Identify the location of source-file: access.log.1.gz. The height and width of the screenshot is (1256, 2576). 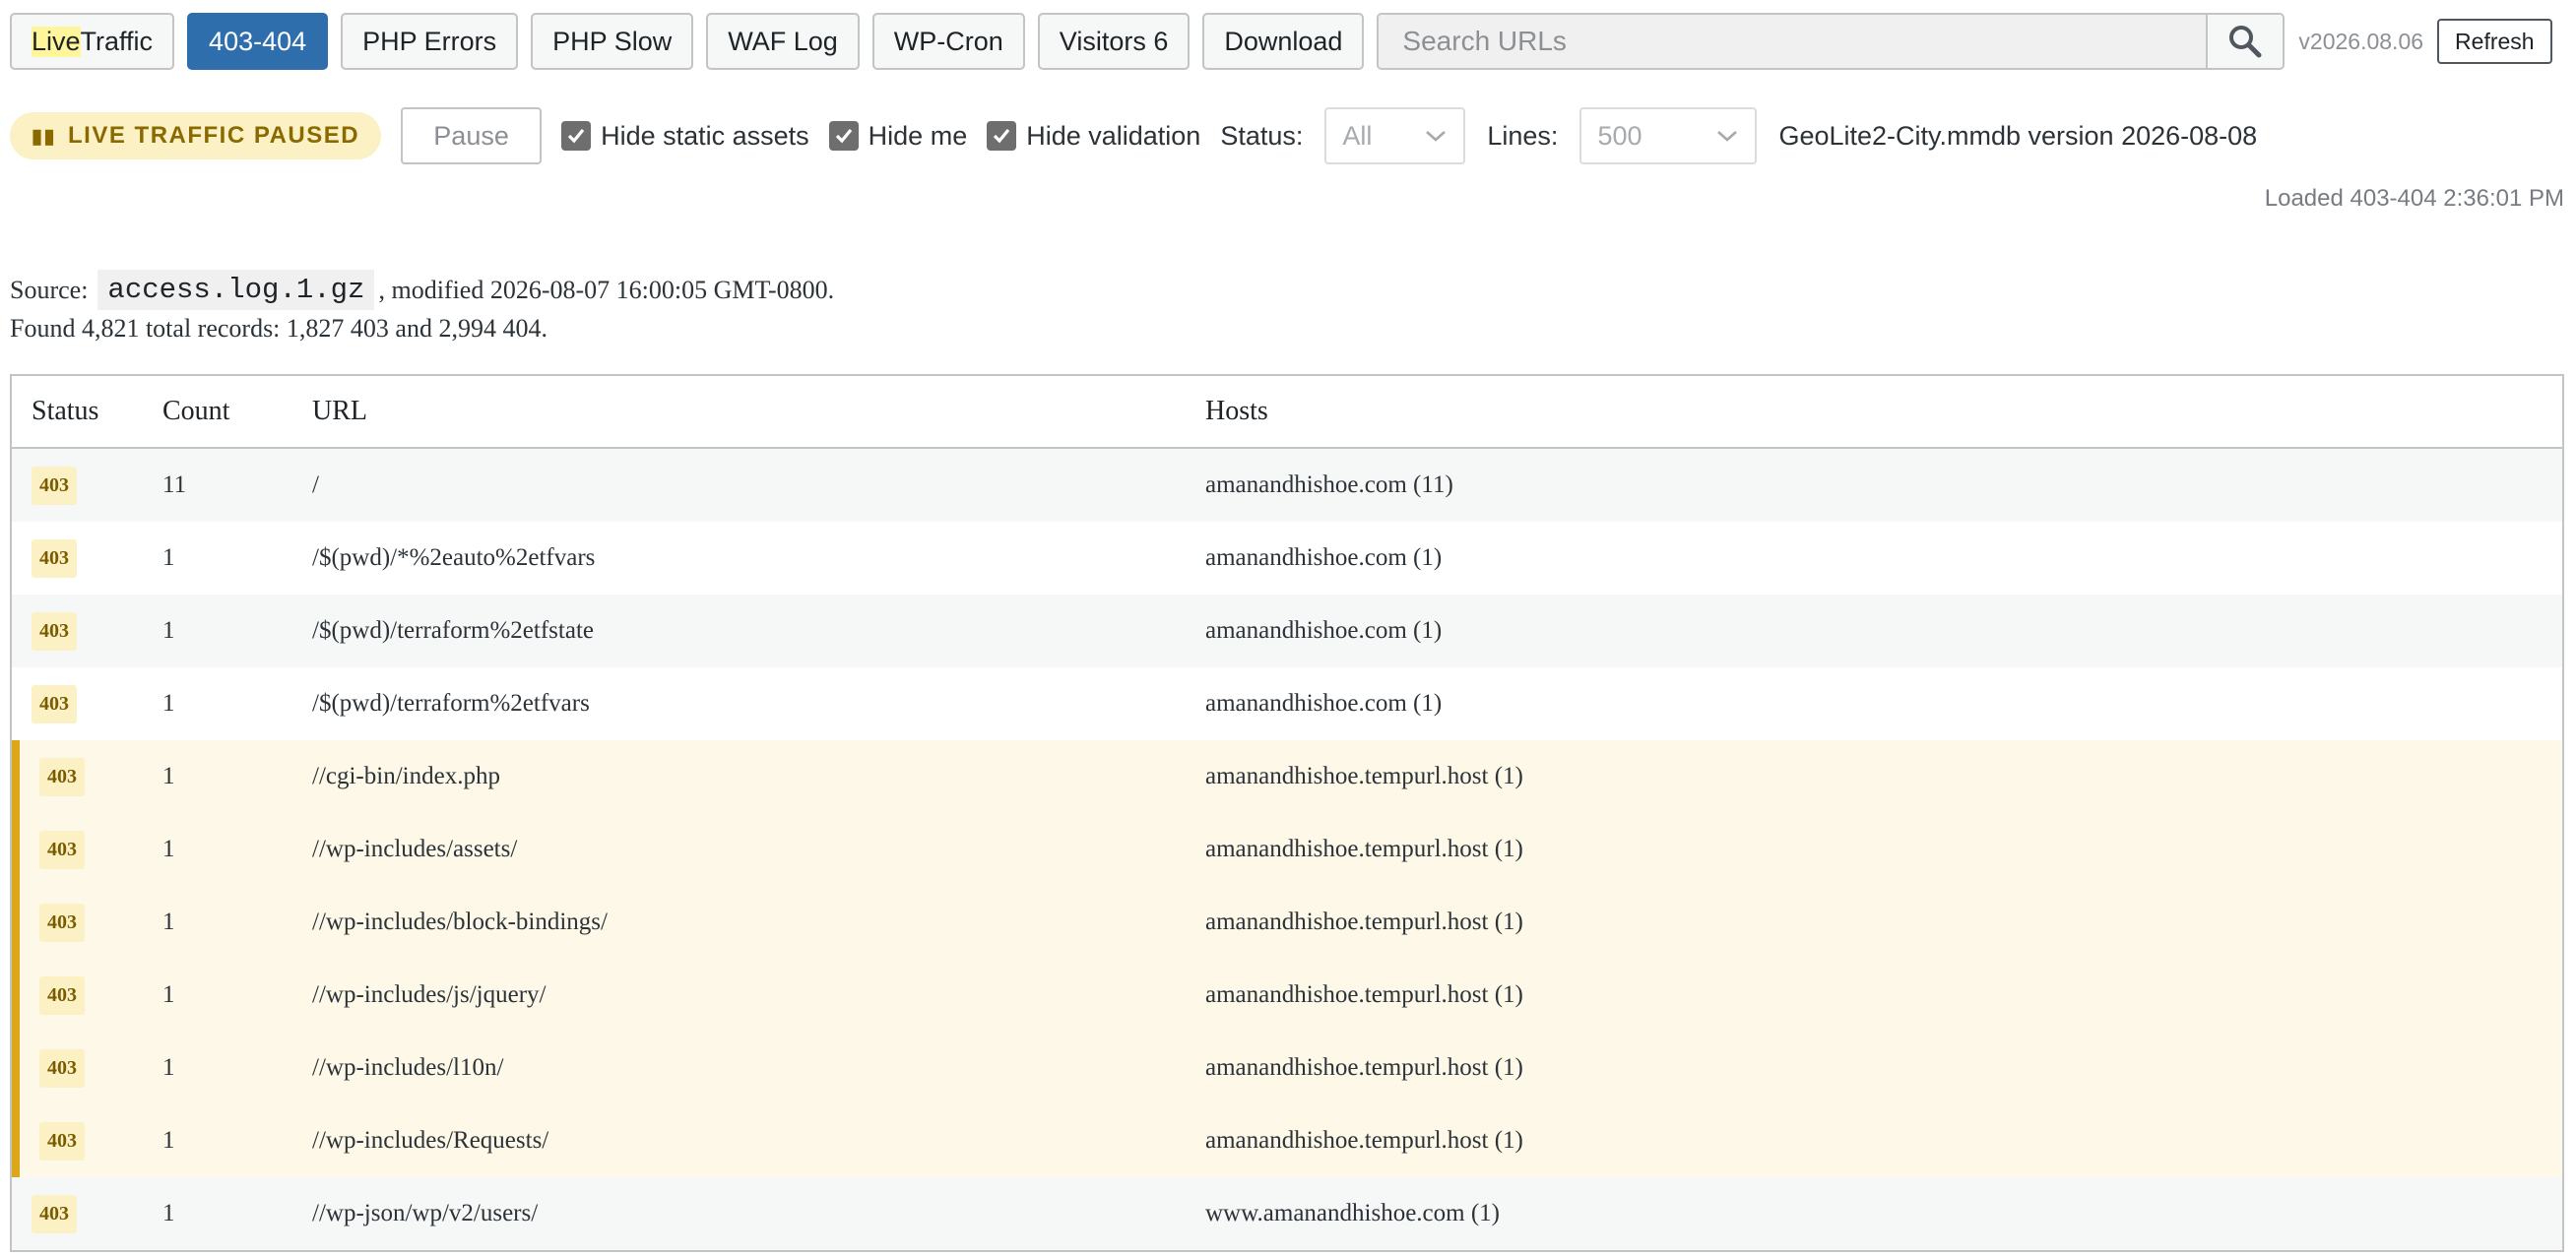
(236, 290).